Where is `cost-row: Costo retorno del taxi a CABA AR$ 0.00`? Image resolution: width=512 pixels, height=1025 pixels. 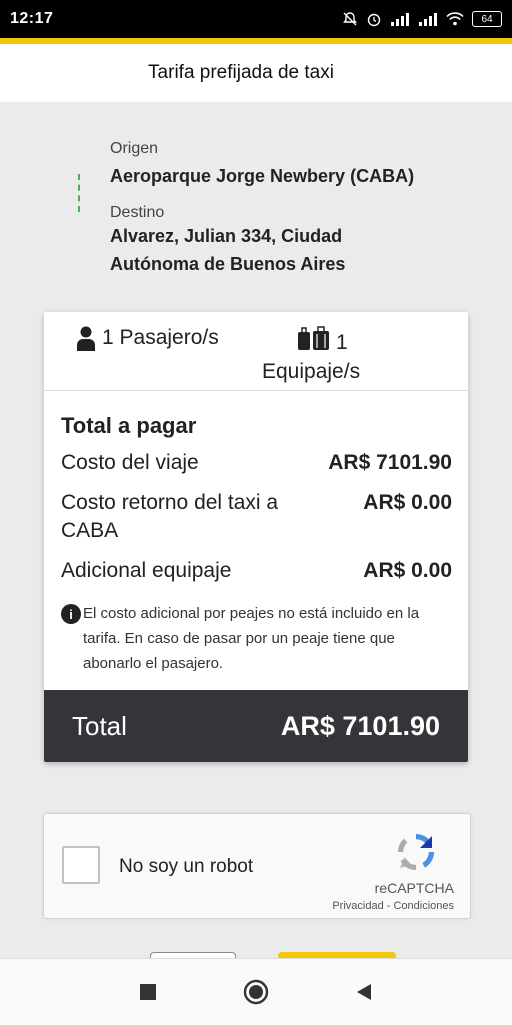 cost-row: Costo retorno del taxi a CABA AR$ 0.00 is located at coordinates (256, 517).